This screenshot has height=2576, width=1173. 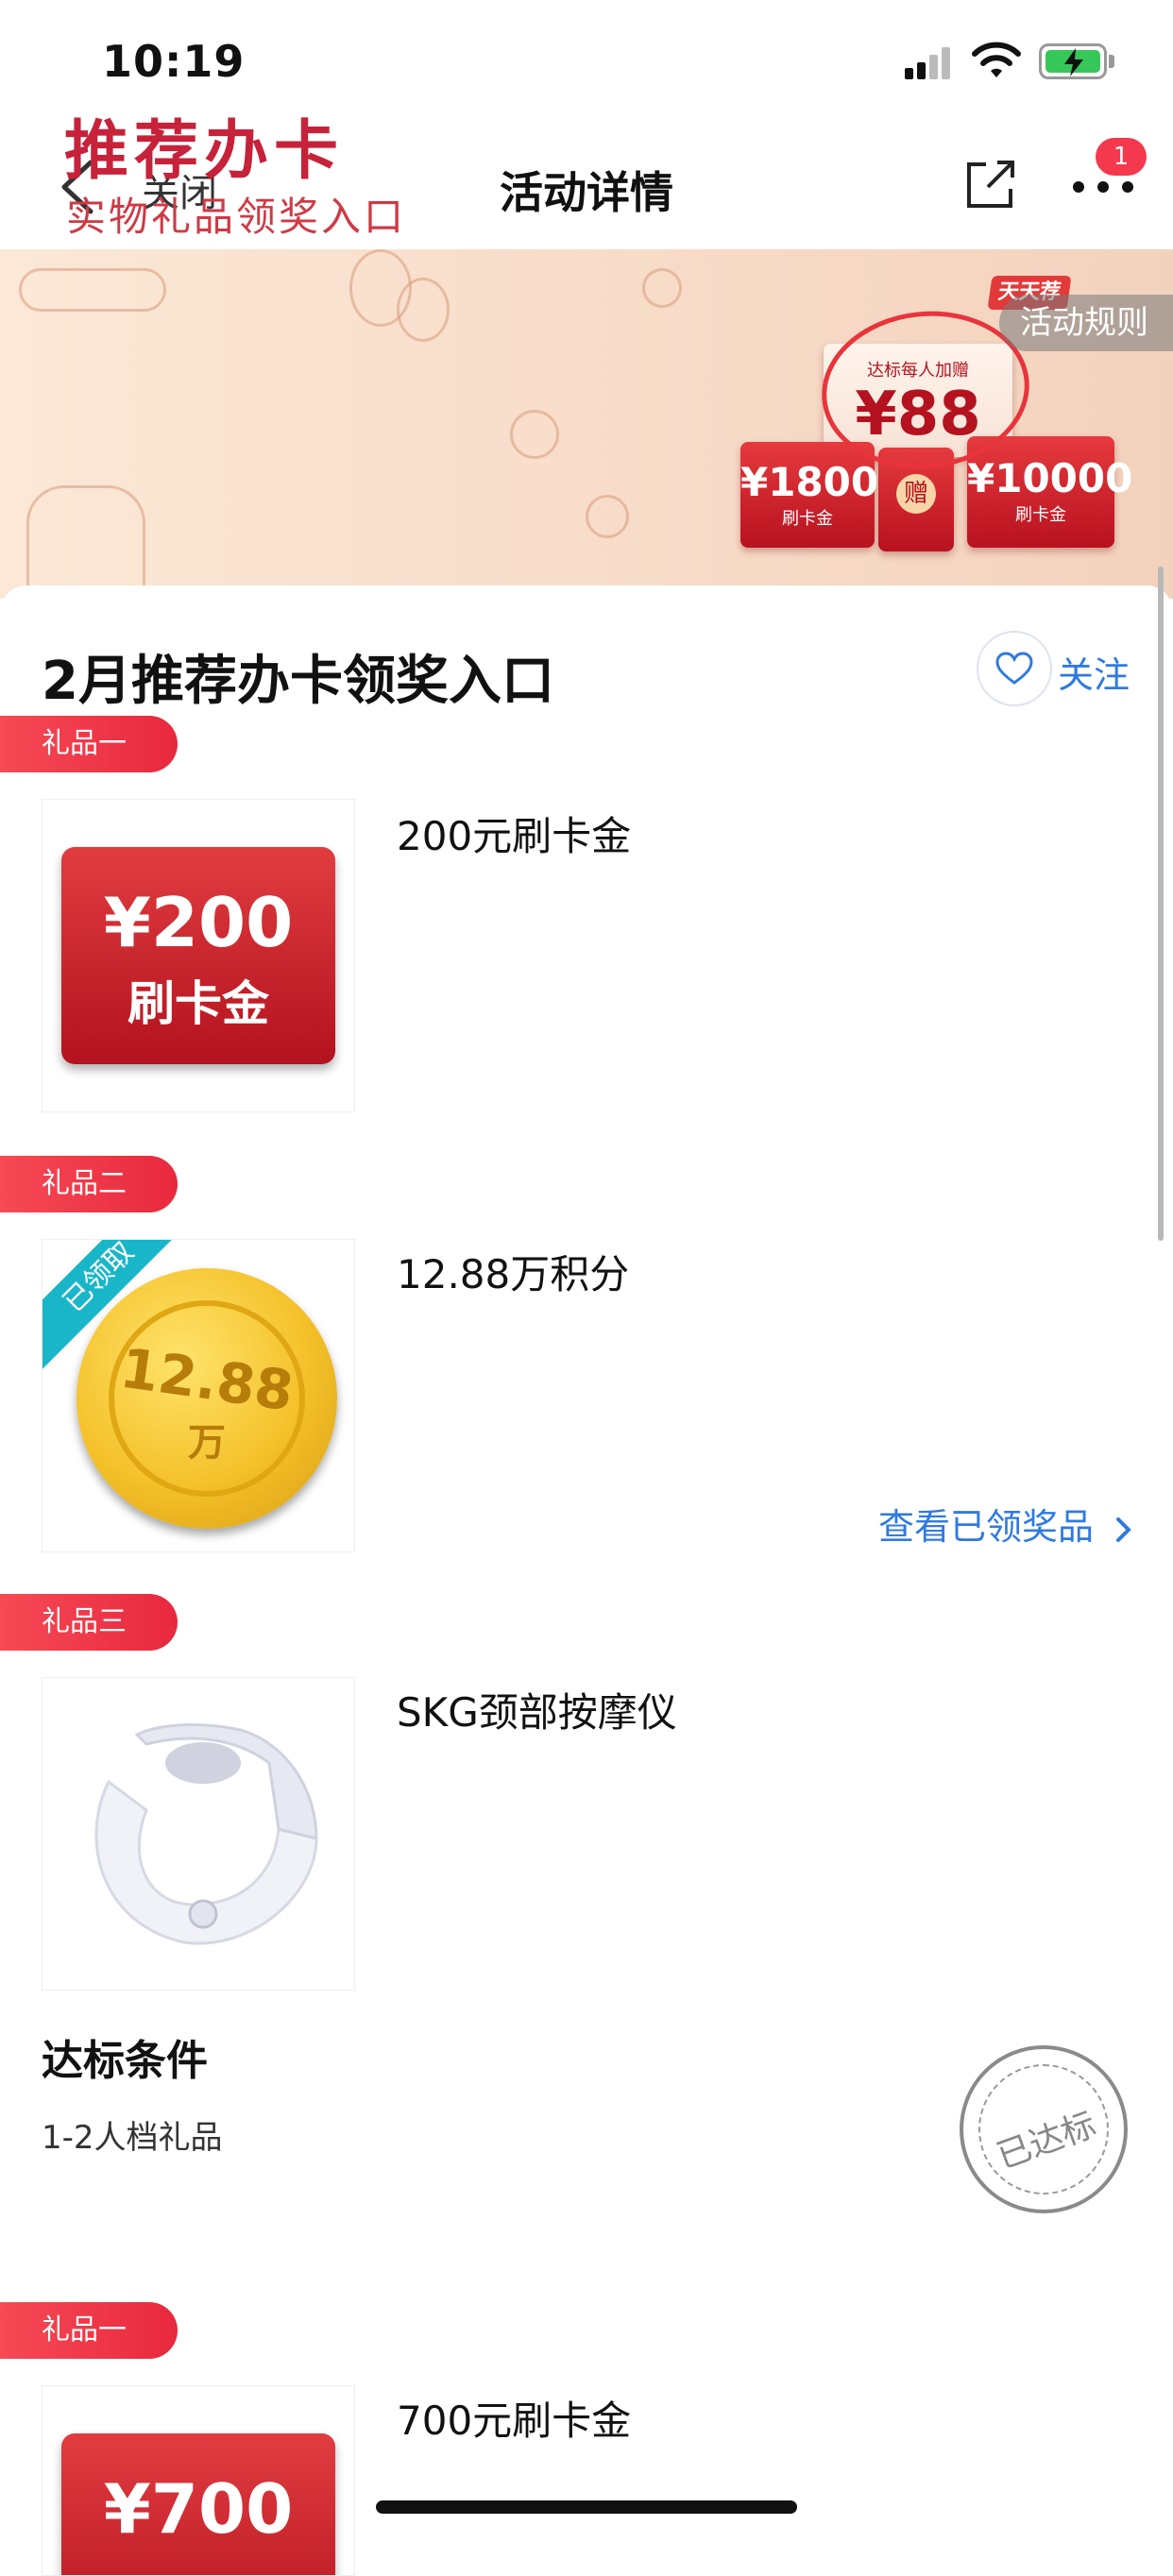 What do you see at coordinates (989, 185) in the screenshot?
I see `share-icon` at bounding box center [989, 185].